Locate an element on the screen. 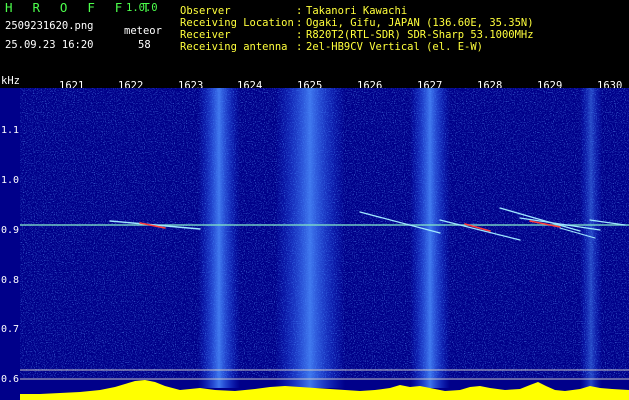  meteor-count: 58 is located at coordinates (144, 45).